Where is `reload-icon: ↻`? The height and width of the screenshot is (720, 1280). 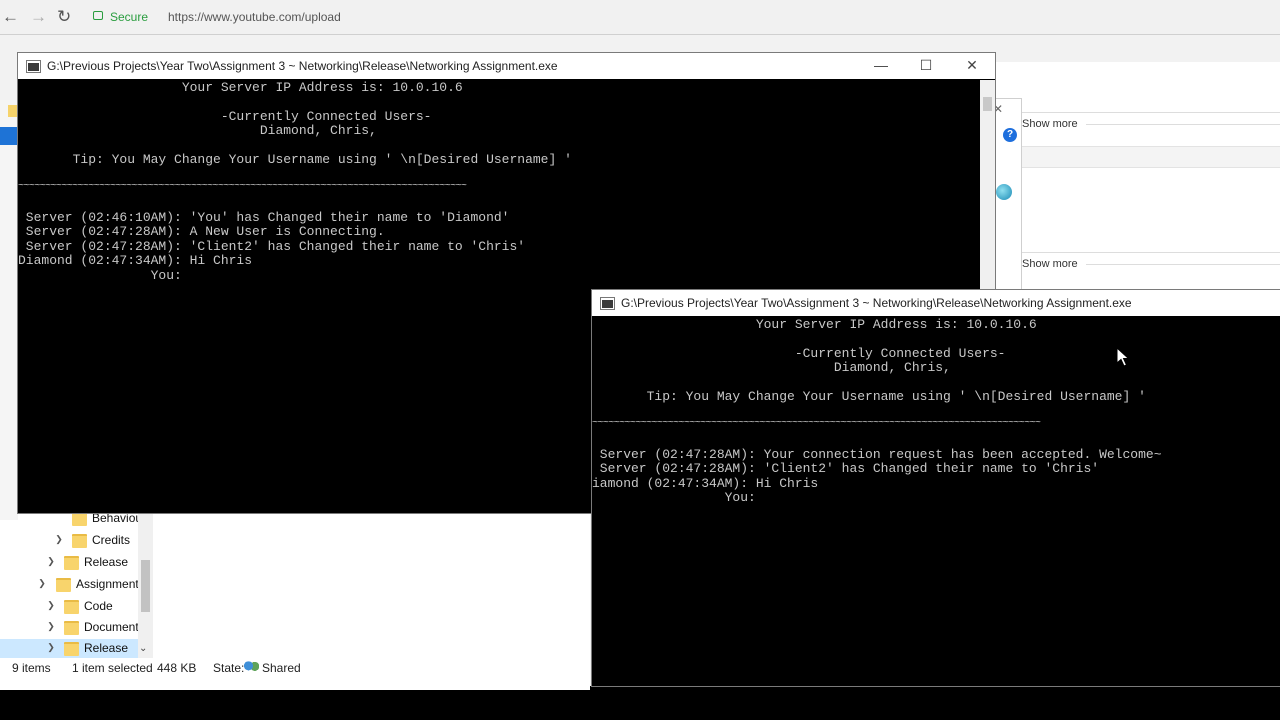
reload-icon: ↻ is located at coordinates (64, 17).